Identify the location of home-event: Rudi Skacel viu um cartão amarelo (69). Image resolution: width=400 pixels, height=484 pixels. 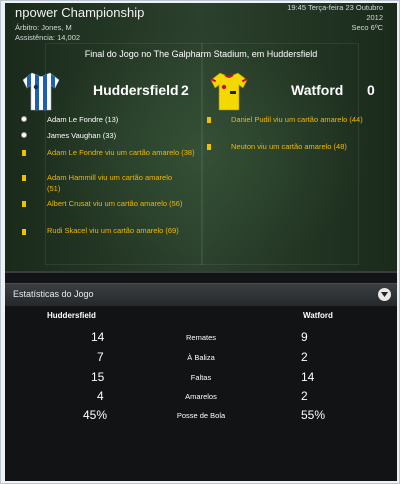
(113, 230).